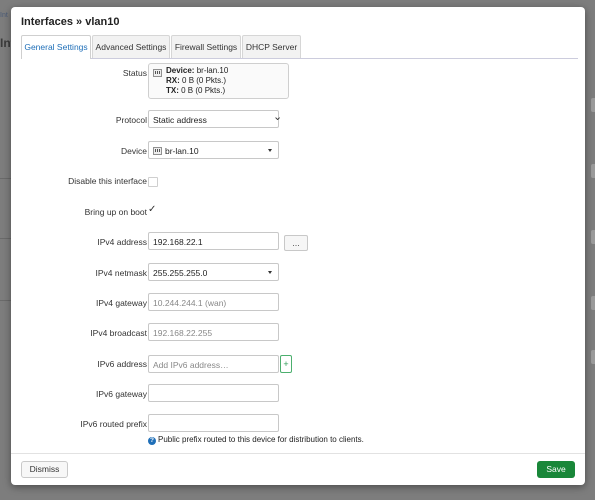 This screenshot has height=500, width=595. What do you see at coordinates (134, 151) in the screenshot?
I see `device-label: Device` at bounding box center [134, 151].